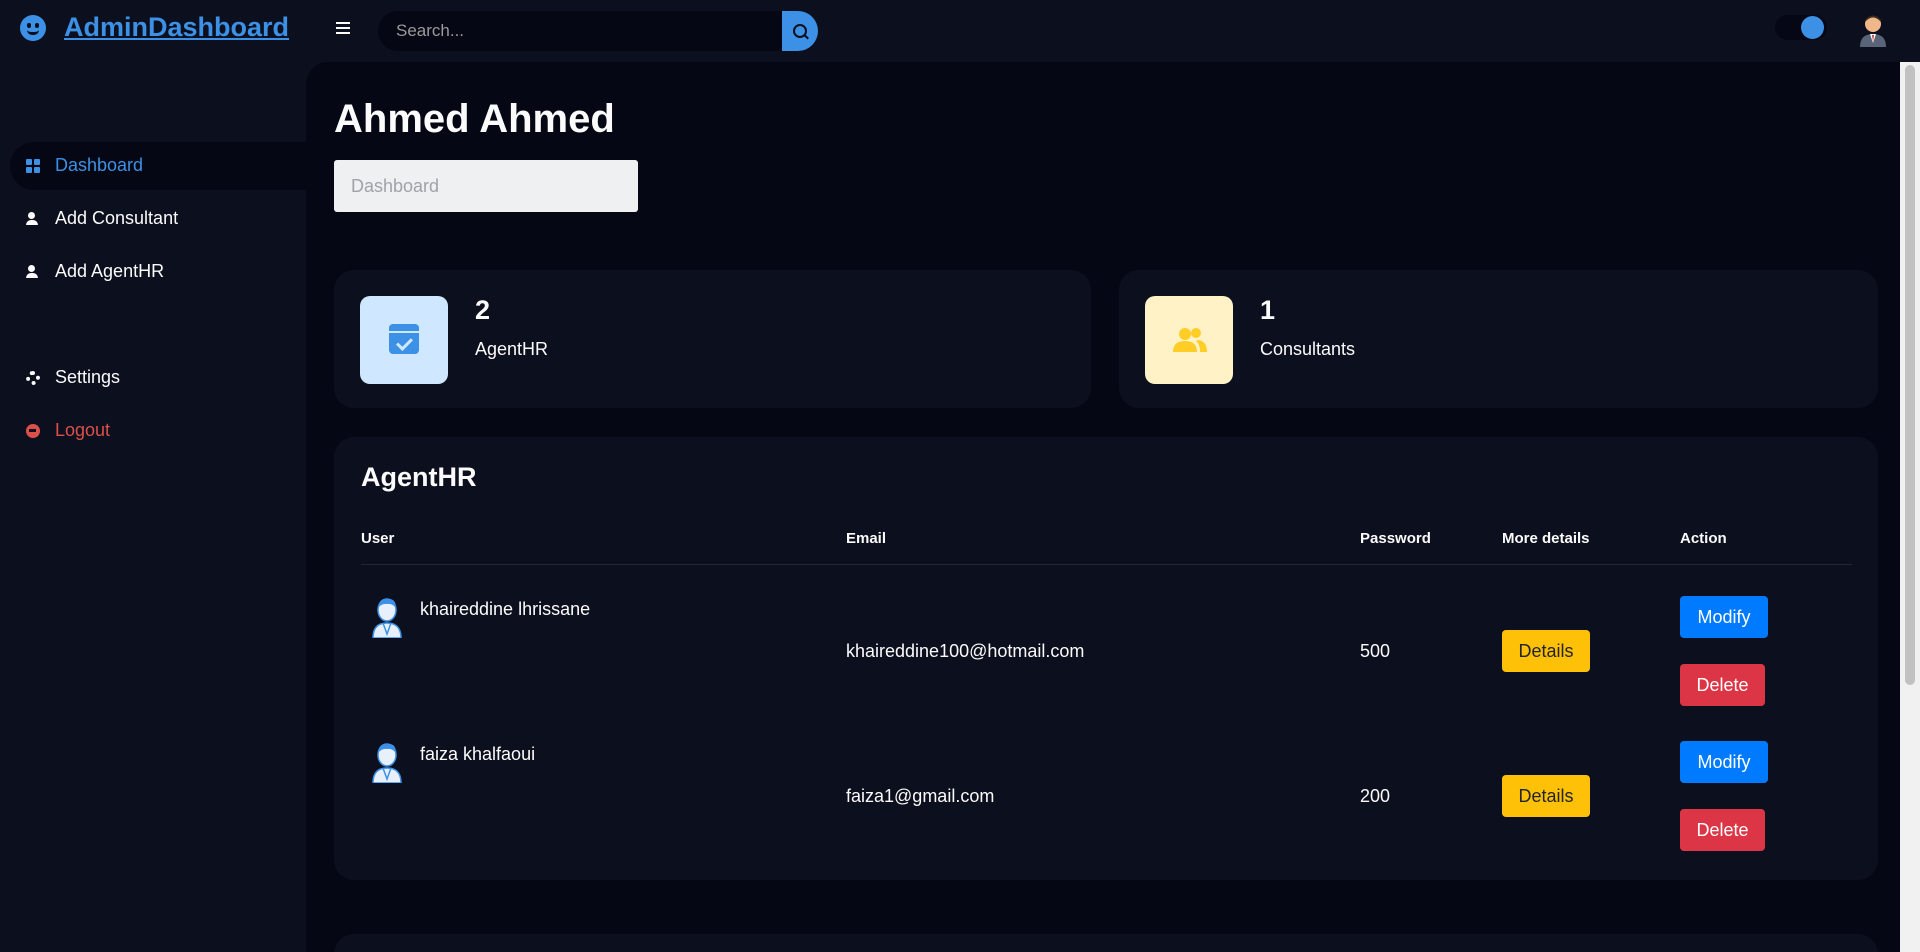  What do you see at coordinates (1546, 538) in the screenshot?
I see `column-header-more-details: More details` at bounding box center [1546, 538].